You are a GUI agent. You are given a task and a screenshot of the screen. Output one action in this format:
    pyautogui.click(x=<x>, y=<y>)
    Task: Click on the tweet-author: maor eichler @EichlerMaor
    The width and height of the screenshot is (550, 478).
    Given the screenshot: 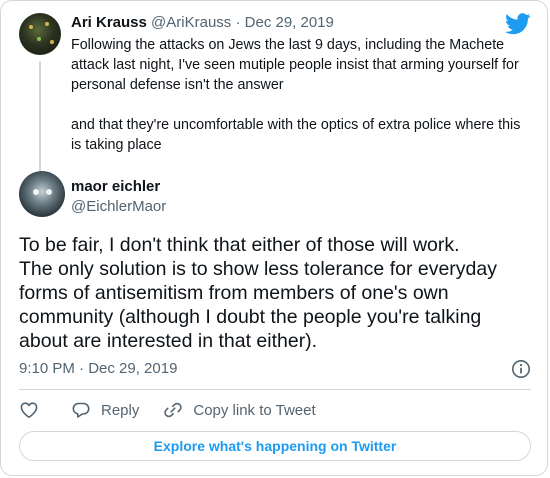 What is the action you would take?
    pyautogui.click(x=275, y=196)
    